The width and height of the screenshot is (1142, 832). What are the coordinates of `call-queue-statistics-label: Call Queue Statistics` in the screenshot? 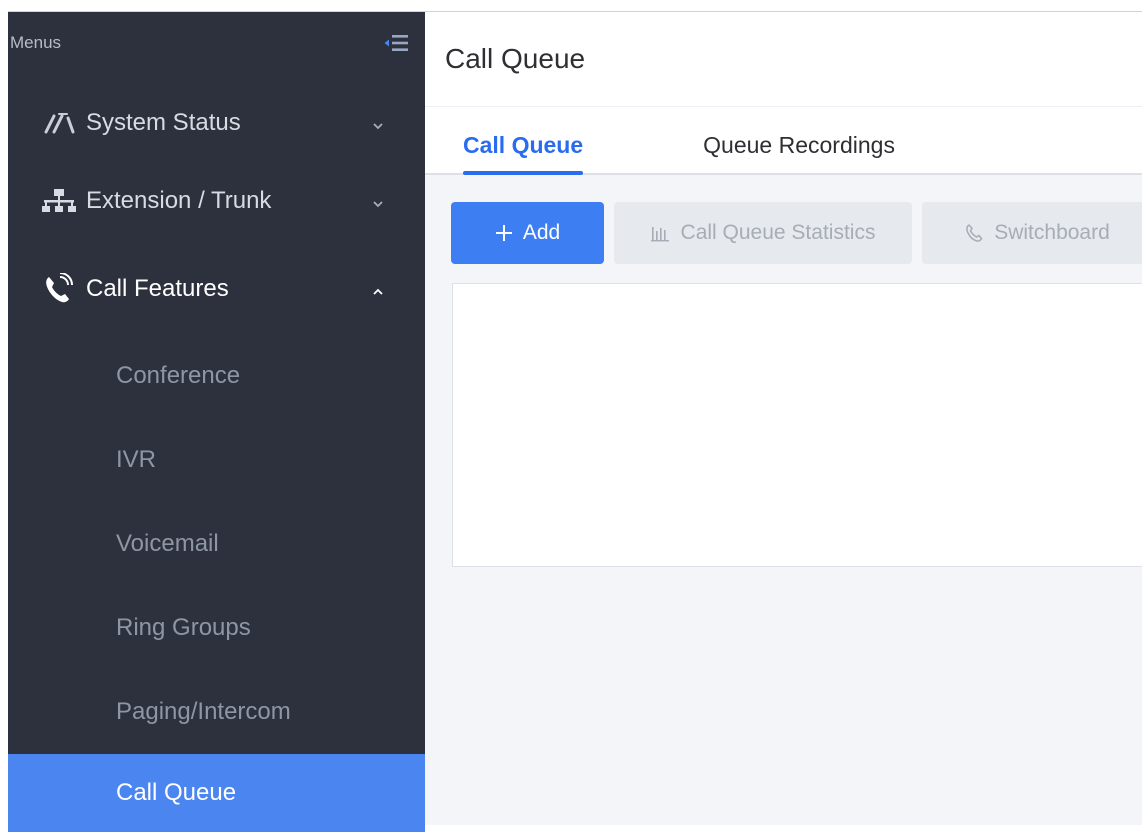 It's located at (778, 232).